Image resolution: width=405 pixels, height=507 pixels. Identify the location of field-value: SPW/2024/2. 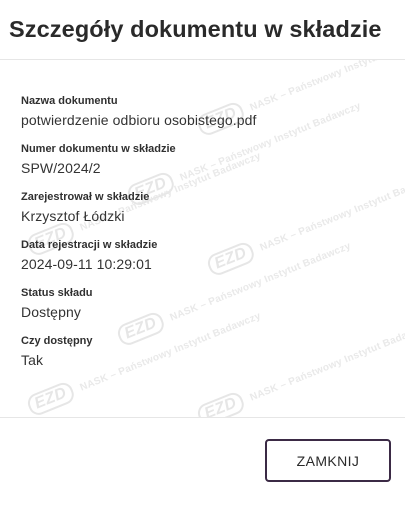
(61, 168).